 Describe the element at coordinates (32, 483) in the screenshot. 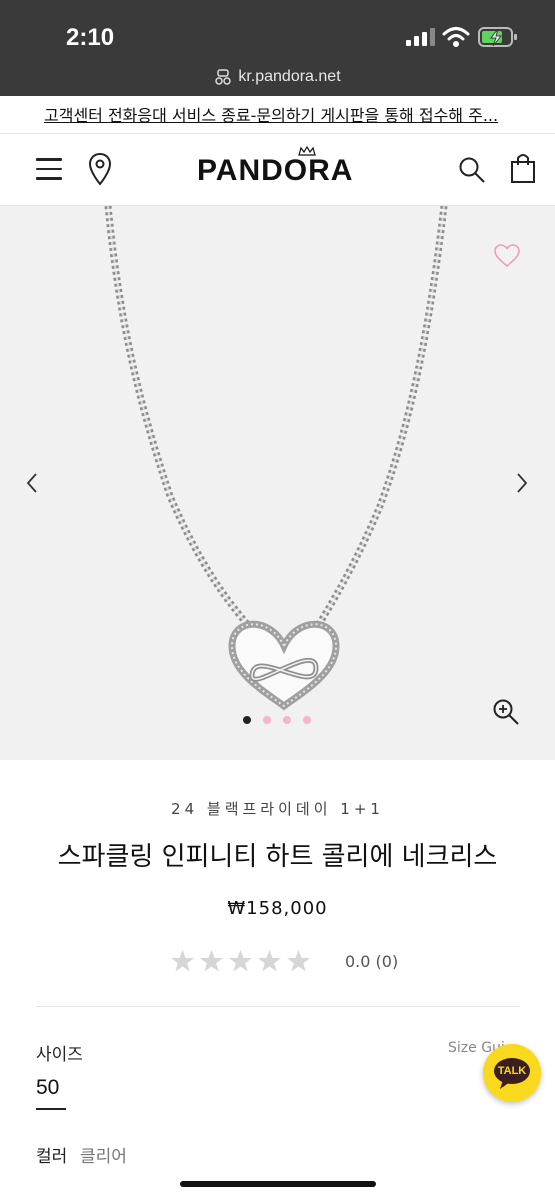

I see `previous-image-arrow-icon` at that location.